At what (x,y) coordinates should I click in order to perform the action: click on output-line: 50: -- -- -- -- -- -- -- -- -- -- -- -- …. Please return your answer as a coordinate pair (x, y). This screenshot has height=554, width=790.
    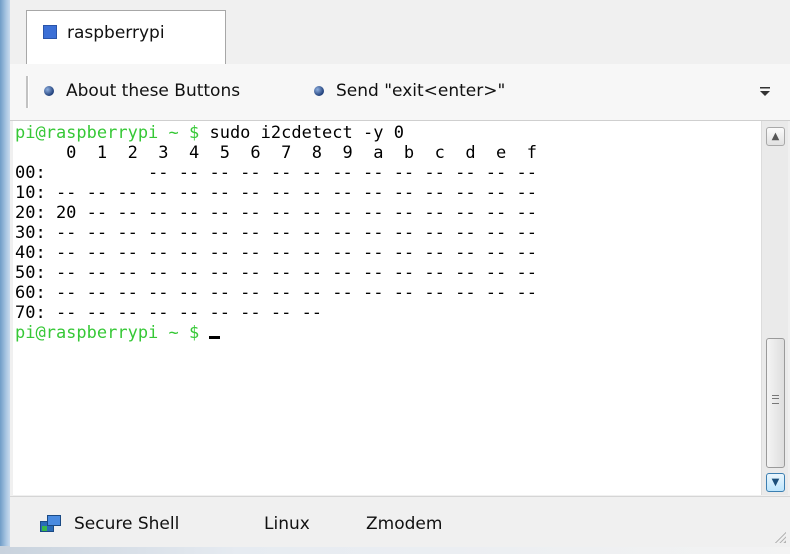
    Looking at the image, I should click on (276, 273).